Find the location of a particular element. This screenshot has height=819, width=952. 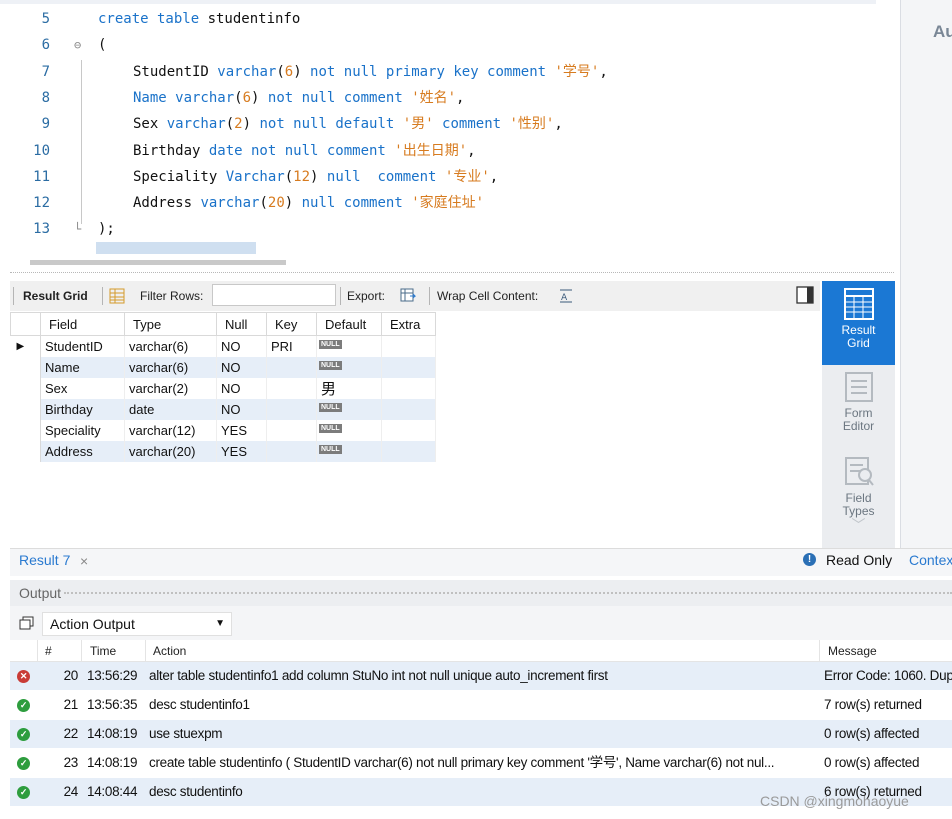

fold-toggle-icon: ⊖ is located at coordinates (81, 45).